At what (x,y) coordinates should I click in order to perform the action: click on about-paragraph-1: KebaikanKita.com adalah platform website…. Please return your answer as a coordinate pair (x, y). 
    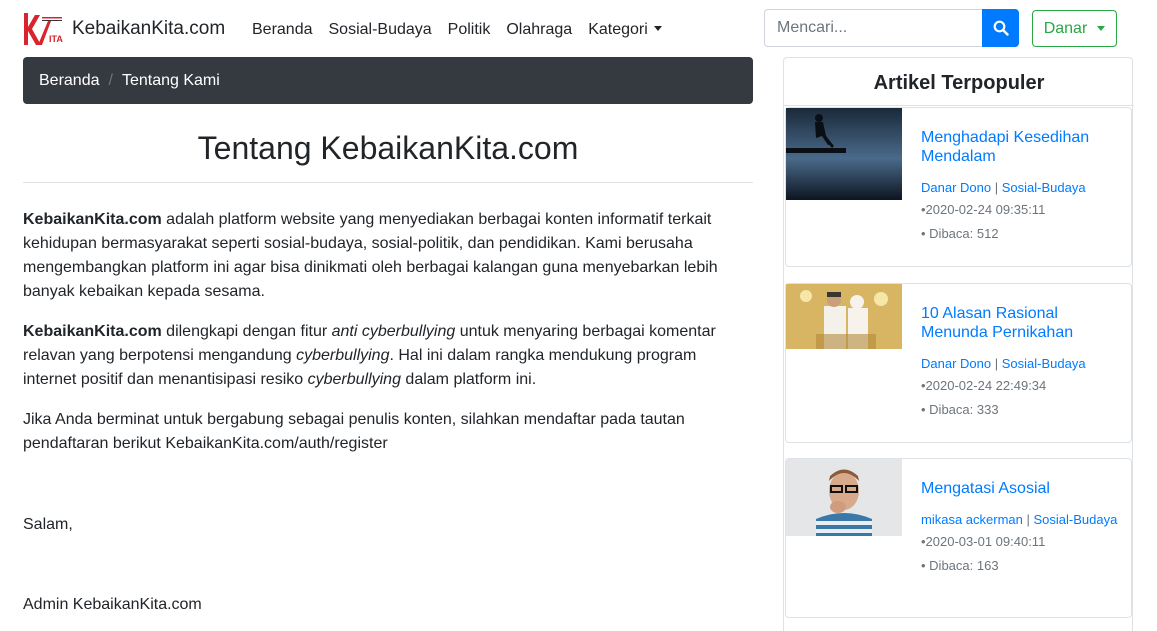
    Looking at the image, I should click on (388, 256).